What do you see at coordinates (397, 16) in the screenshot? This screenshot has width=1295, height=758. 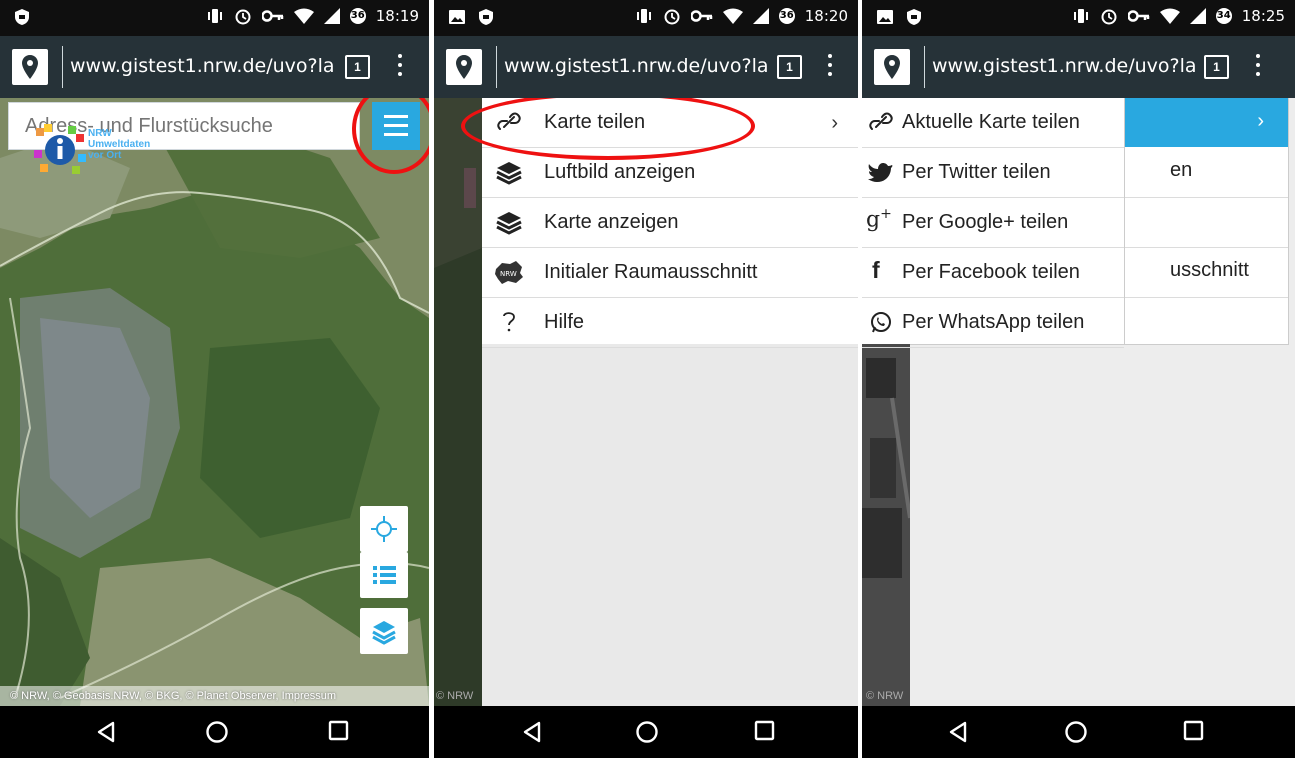 I see `clock: 18:19` at bounding box center [397, 16].